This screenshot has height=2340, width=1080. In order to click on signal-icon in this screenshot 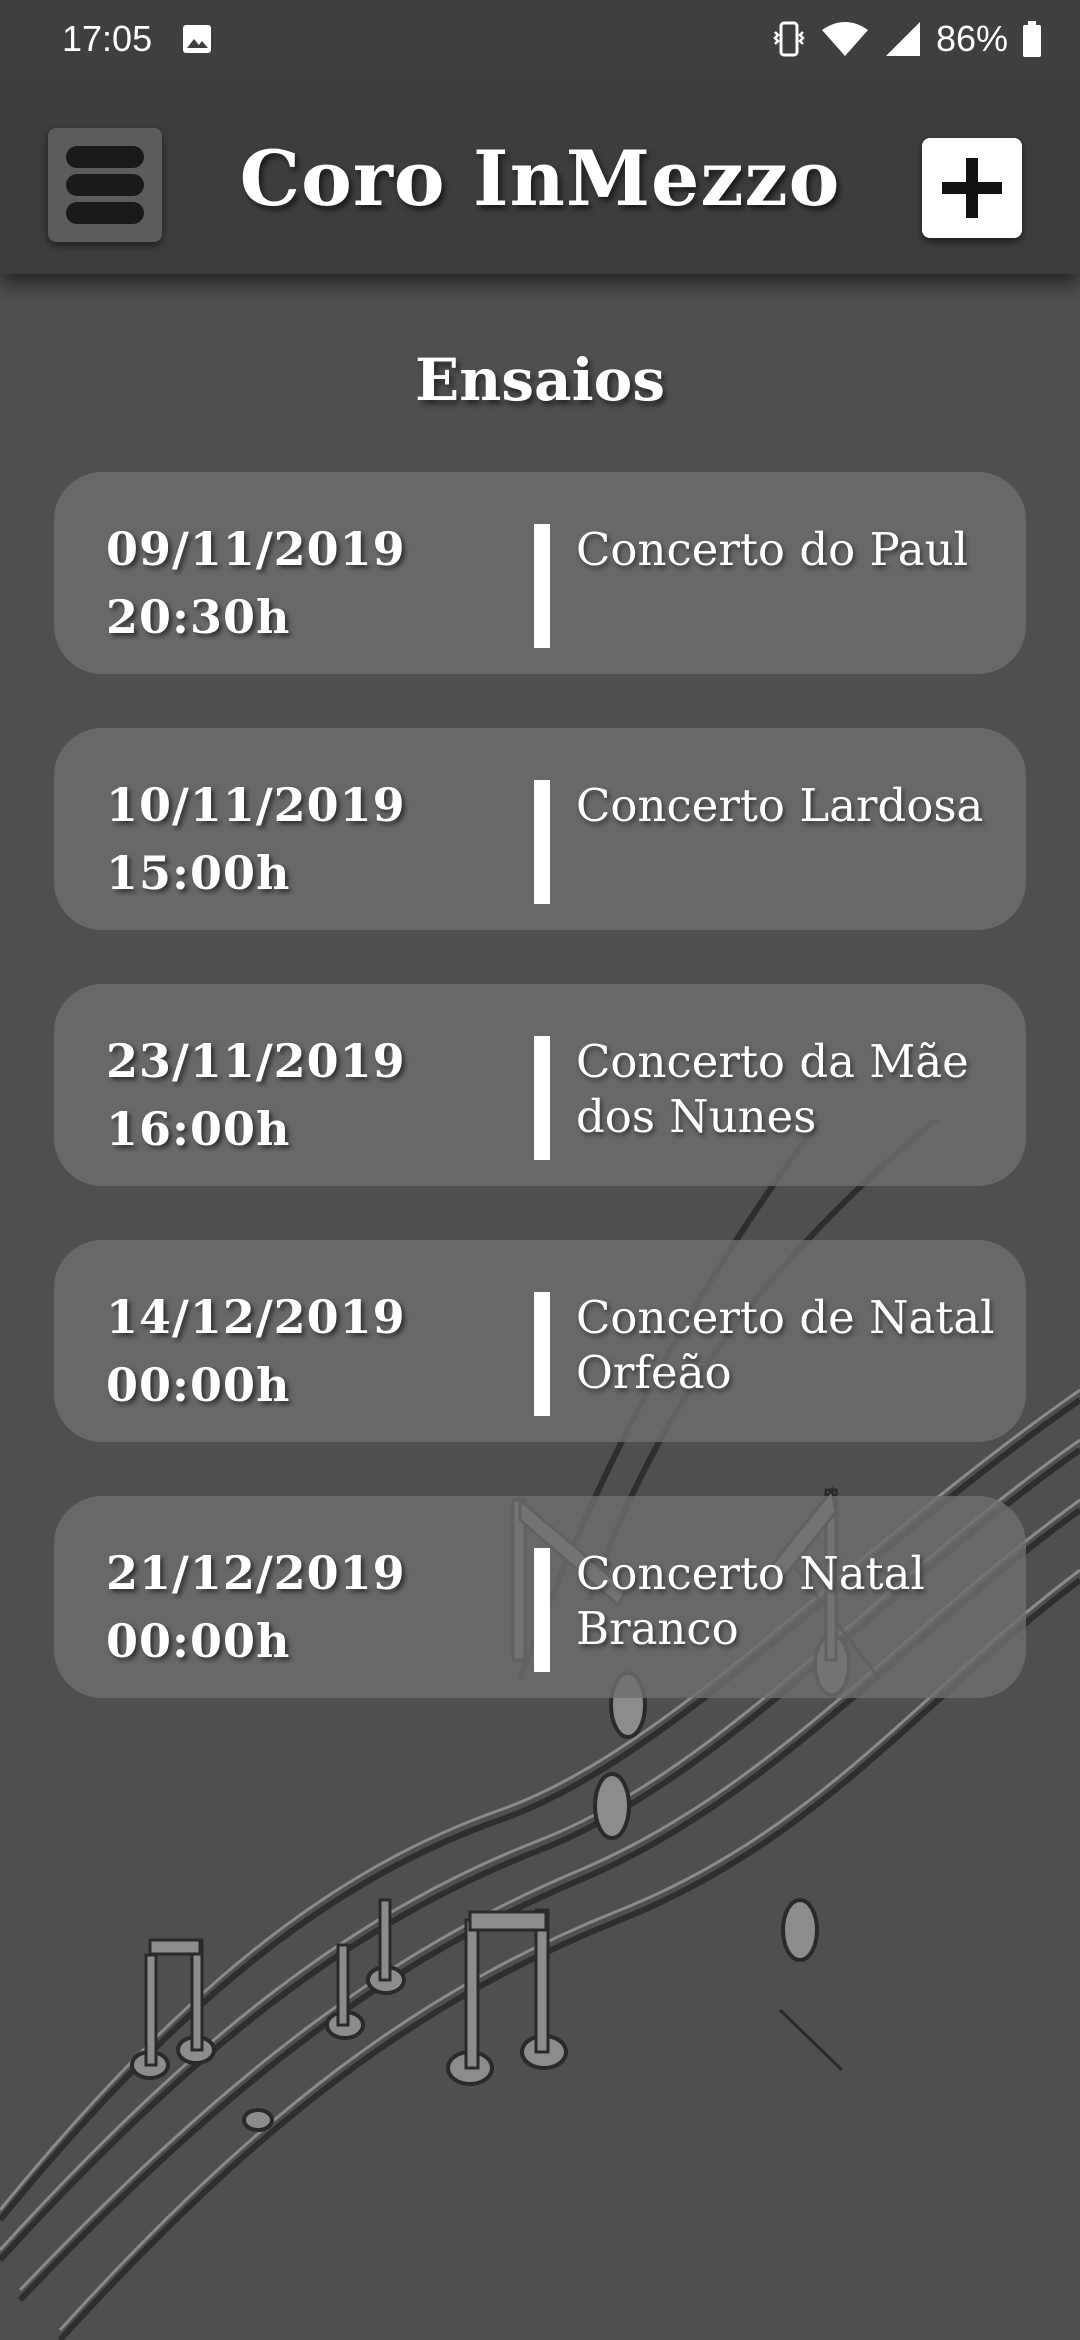, I will do `click(902, 39)`.